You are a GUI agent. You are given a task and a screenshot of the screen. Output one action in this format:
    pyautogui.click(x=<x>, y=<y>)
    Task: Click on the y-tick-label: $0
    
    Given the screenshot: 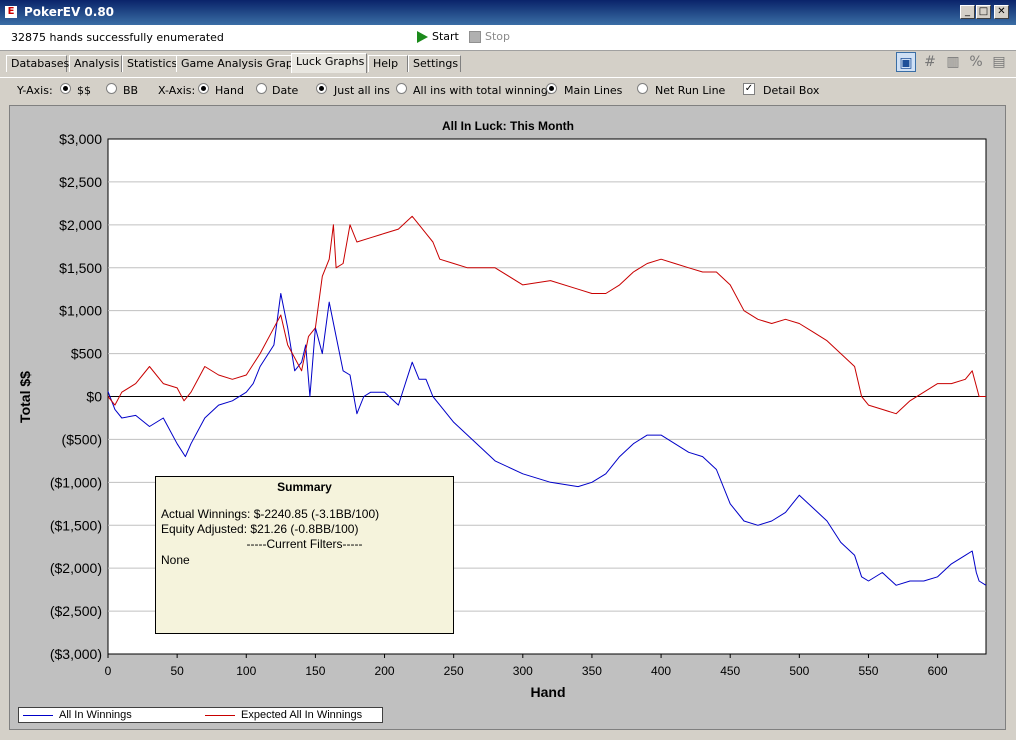 What is the action you would take?
    pyautogui.click(x=94, y=397)
    